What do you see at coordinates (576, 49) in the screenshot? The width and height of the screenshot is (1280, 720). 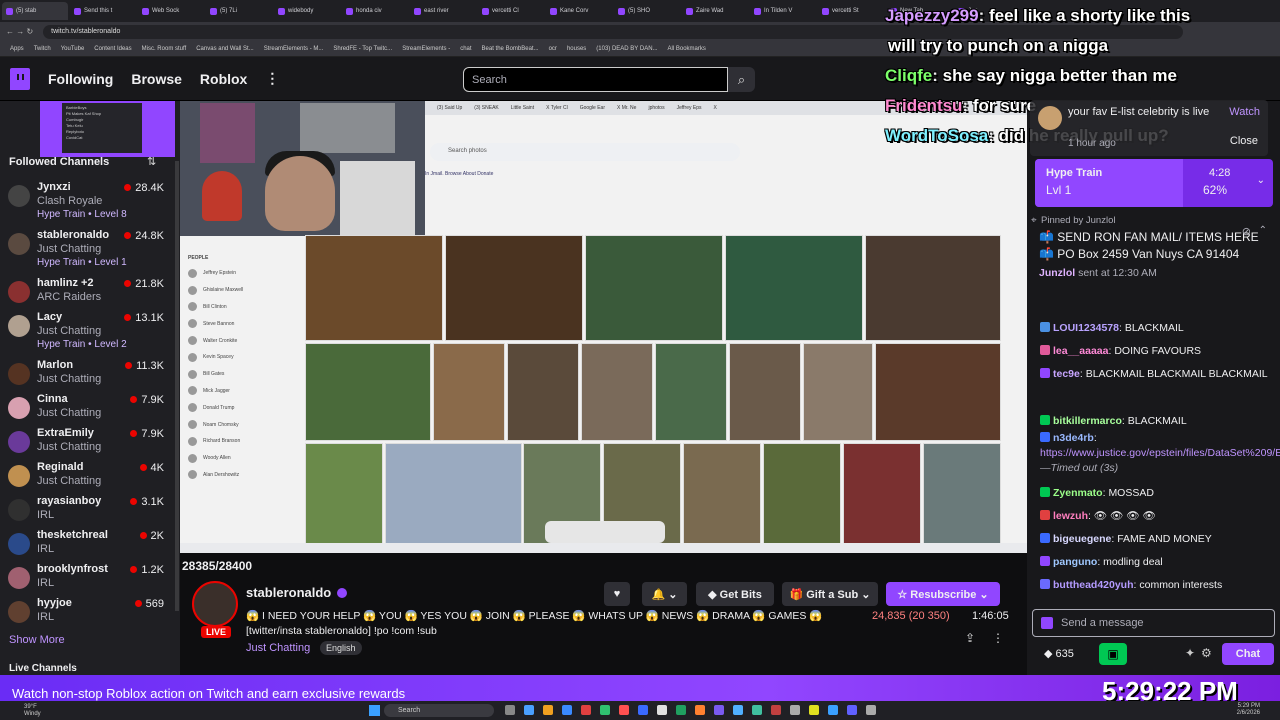 I see `bookmark-item: houses` at bounding box center [576, 49].